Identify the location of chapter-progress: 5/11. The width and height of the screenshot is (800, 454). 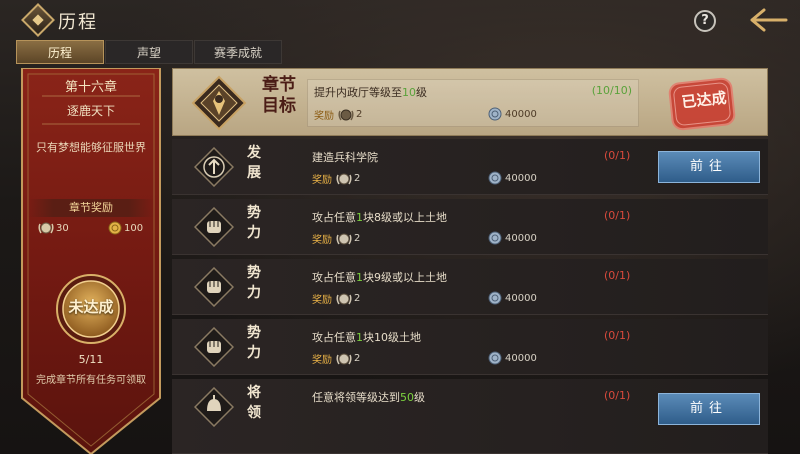
(91, 359).